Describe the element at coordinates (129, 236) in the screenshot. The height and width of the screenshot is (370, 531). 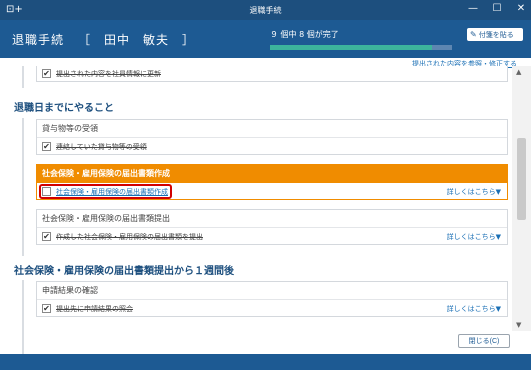
I see `task-label: 作成した社会保険・雇用保険の届出書類を提出` at that location.